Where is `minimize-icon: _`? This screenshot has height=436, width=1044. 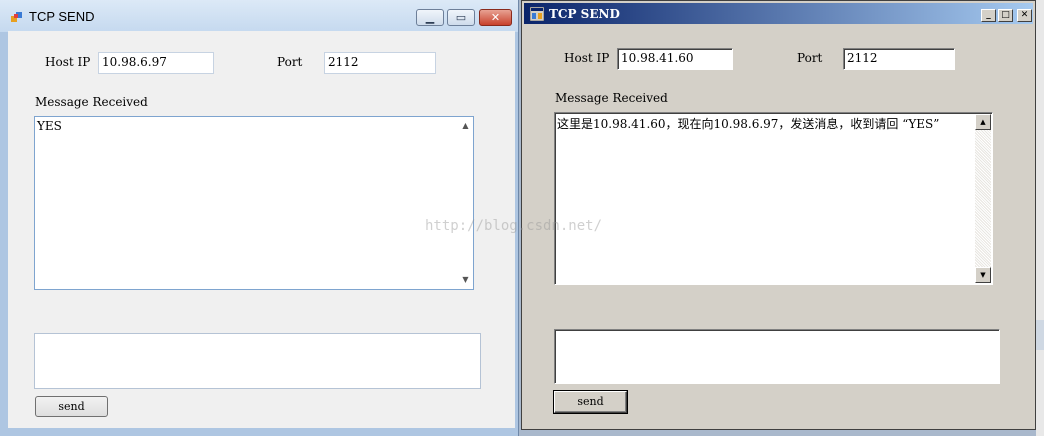 minimize-icon: _ is located at coordinates (988, 15).